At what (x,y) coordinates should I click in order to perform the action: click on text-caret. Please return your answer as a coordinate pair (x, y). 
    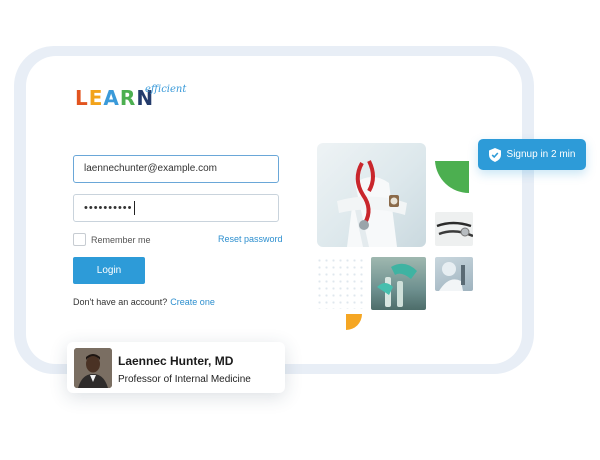
    Looking at the image, I should click on (134, 208).